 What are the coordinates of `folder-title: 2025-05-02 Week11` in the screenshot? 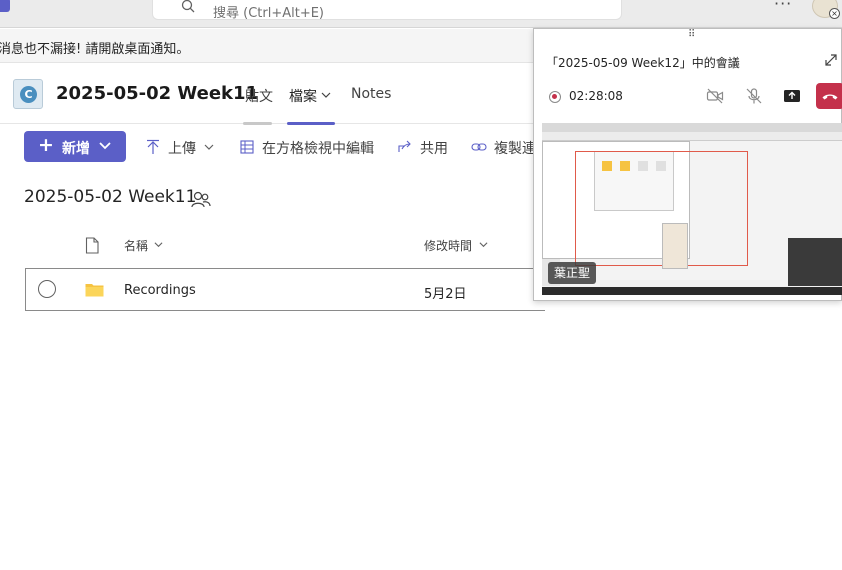 It's located at (110, 197).